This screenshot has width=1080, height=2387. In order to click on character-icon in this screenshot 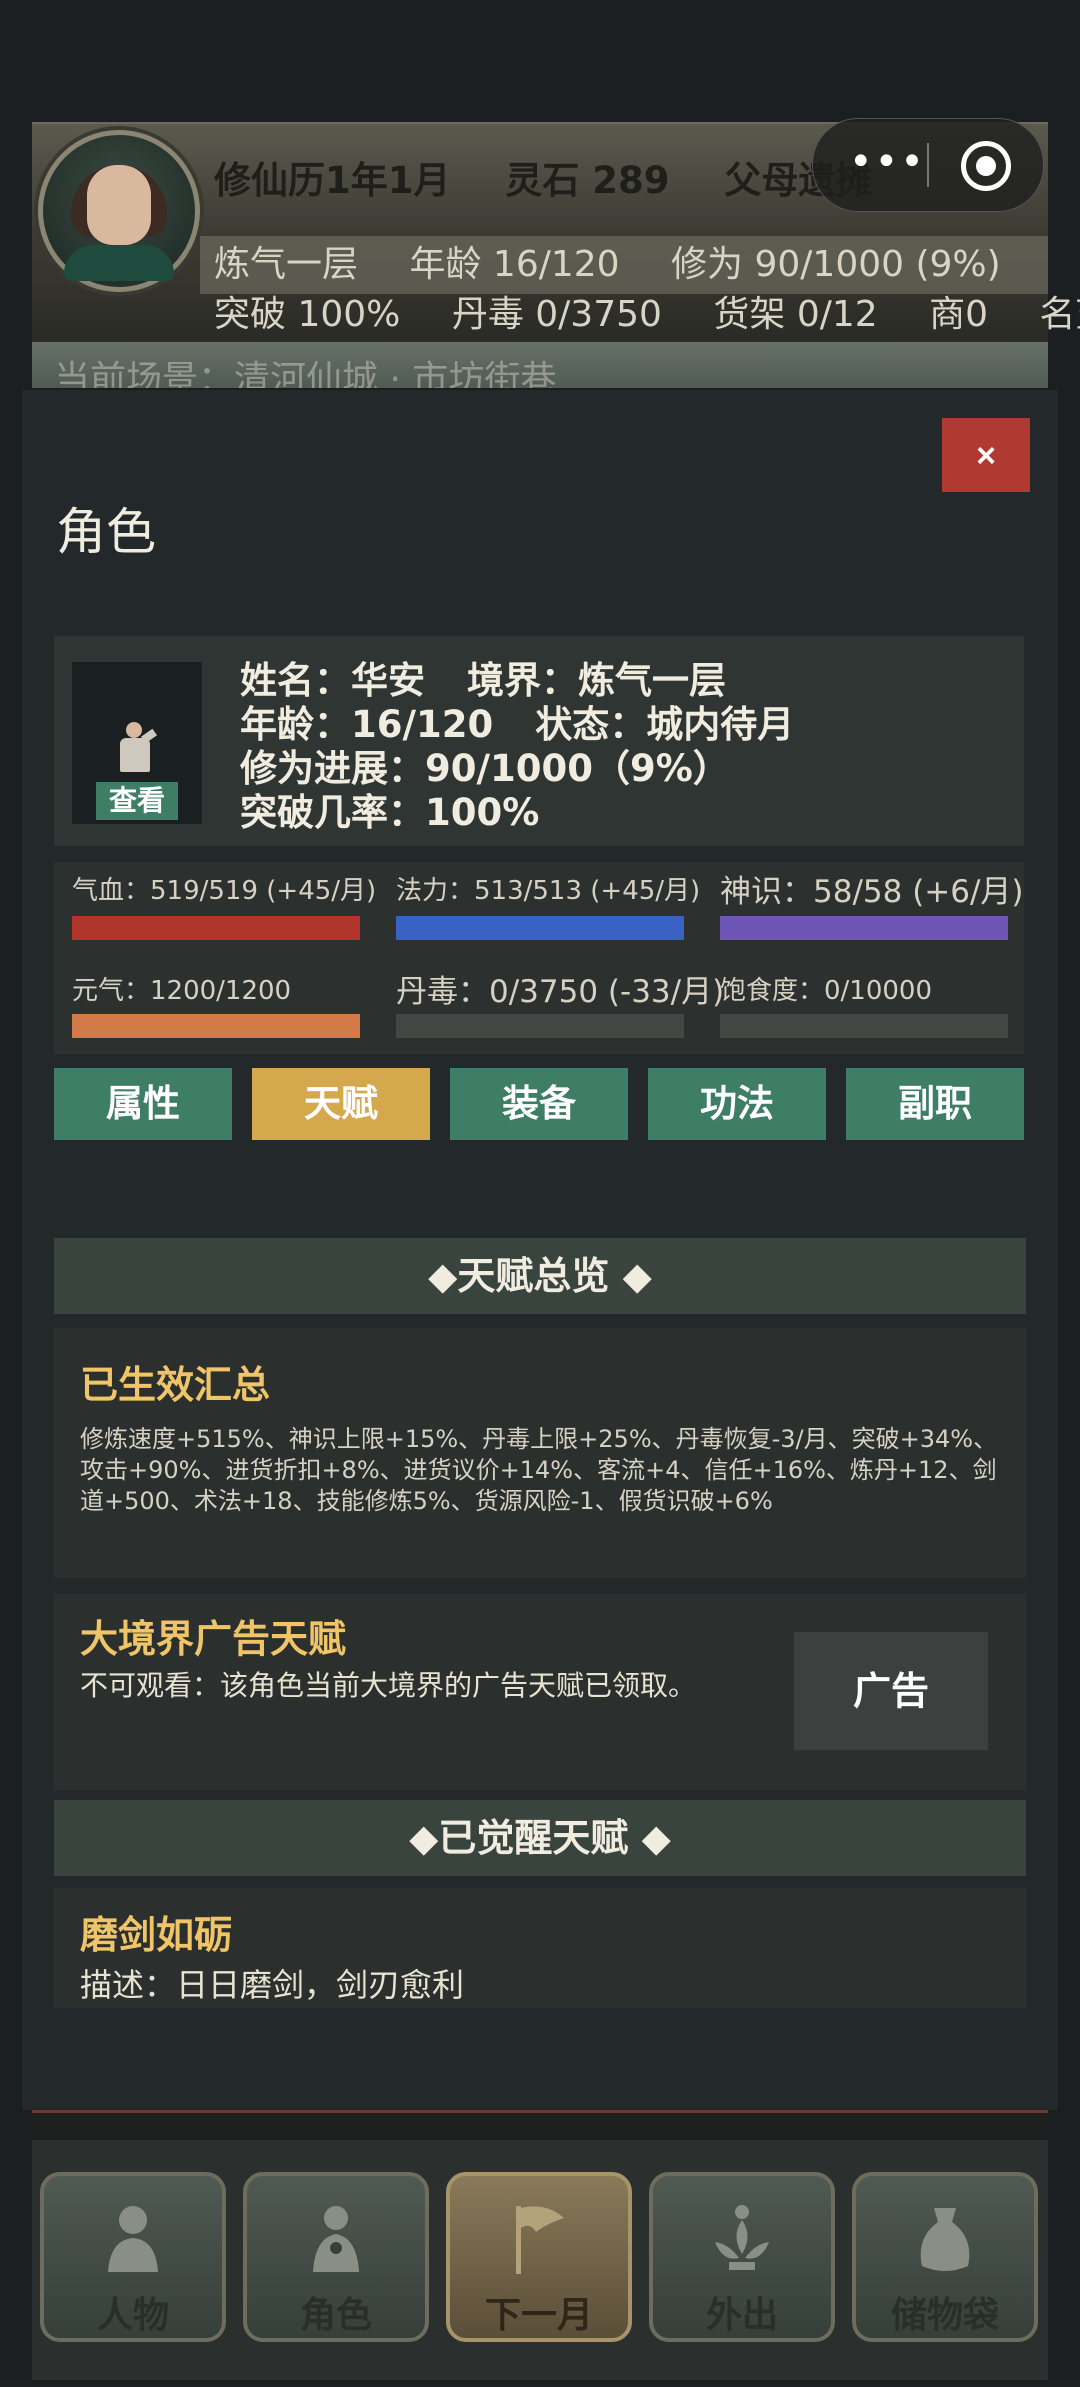, I will do `click(336, 2239)`.